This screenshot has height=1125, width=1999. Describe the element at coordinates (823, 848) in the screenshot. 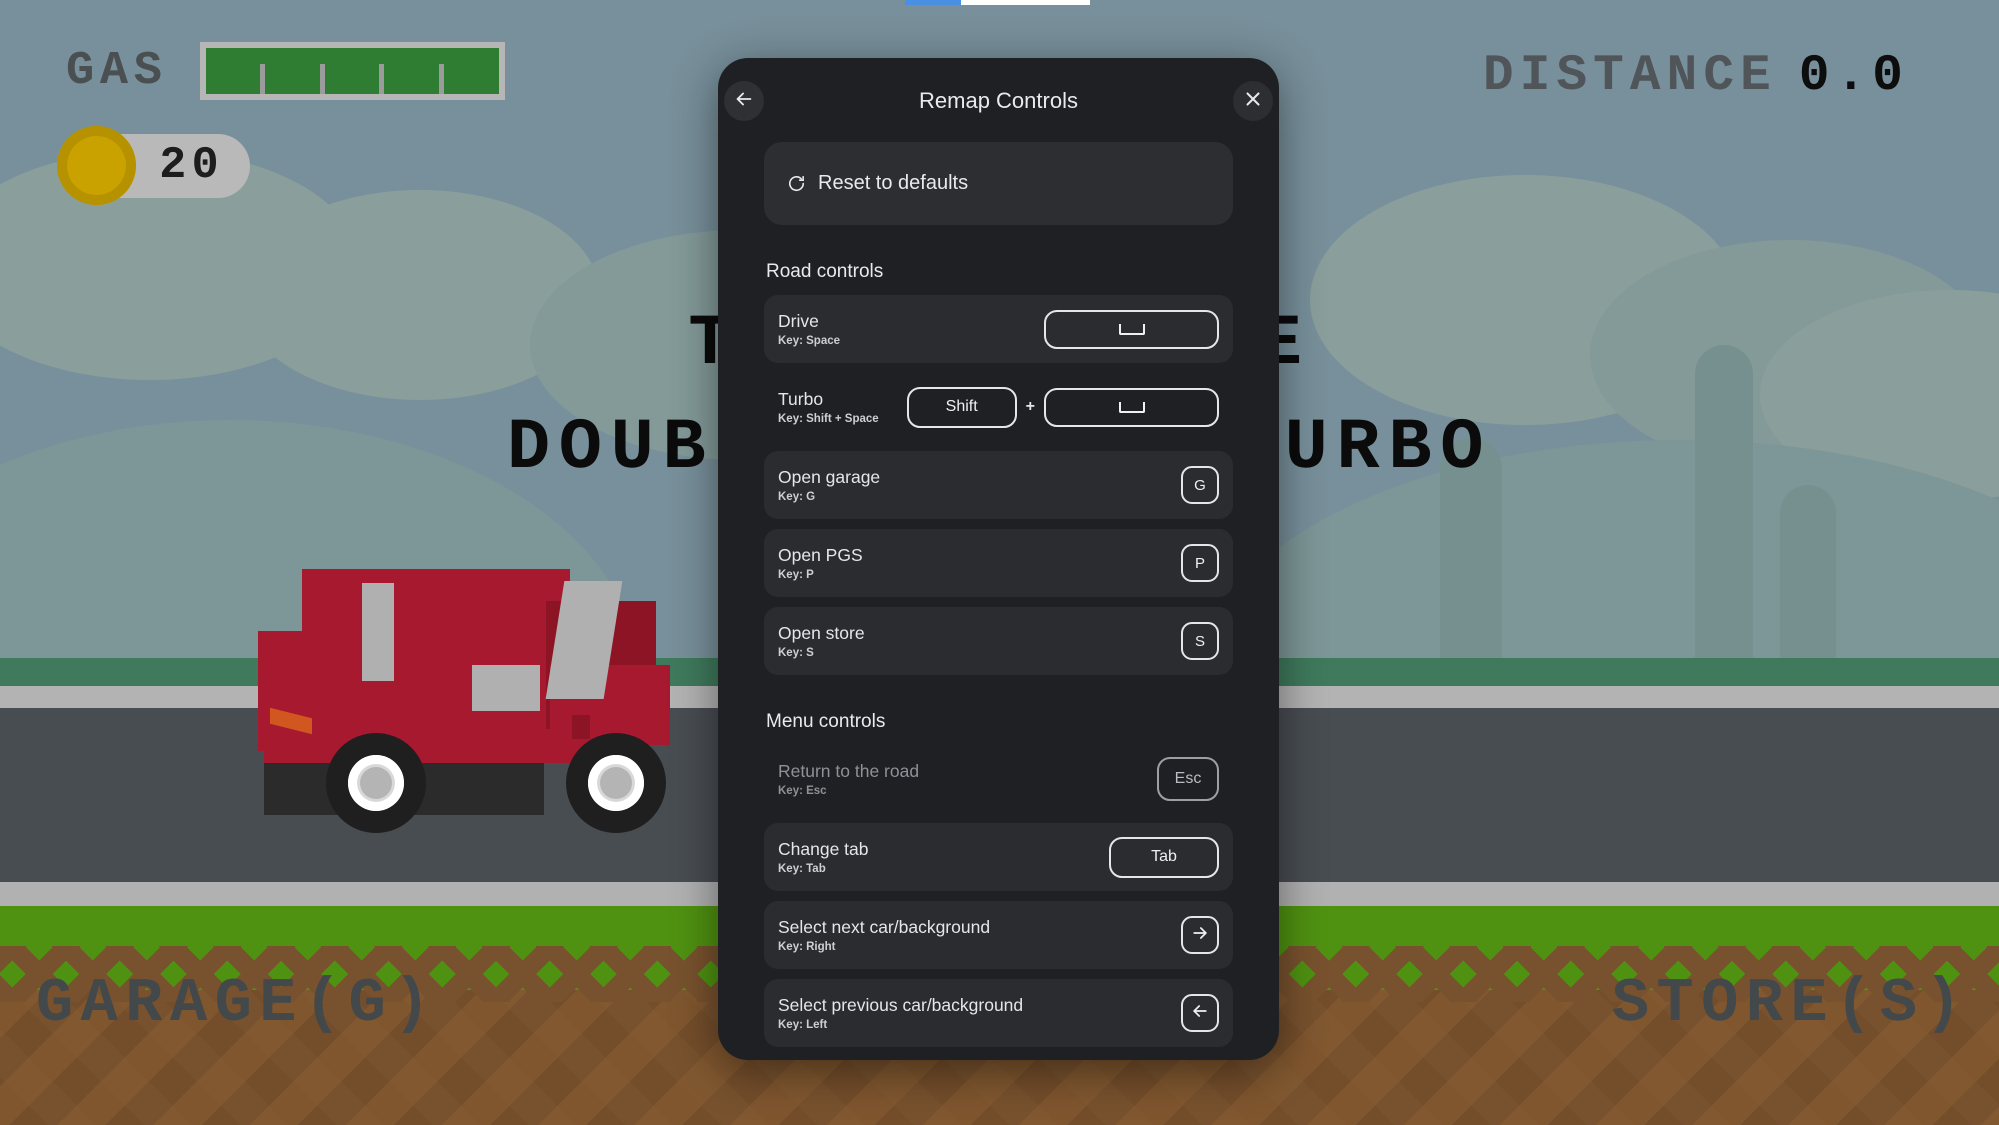

I see `control-name: Change tab` at that location.